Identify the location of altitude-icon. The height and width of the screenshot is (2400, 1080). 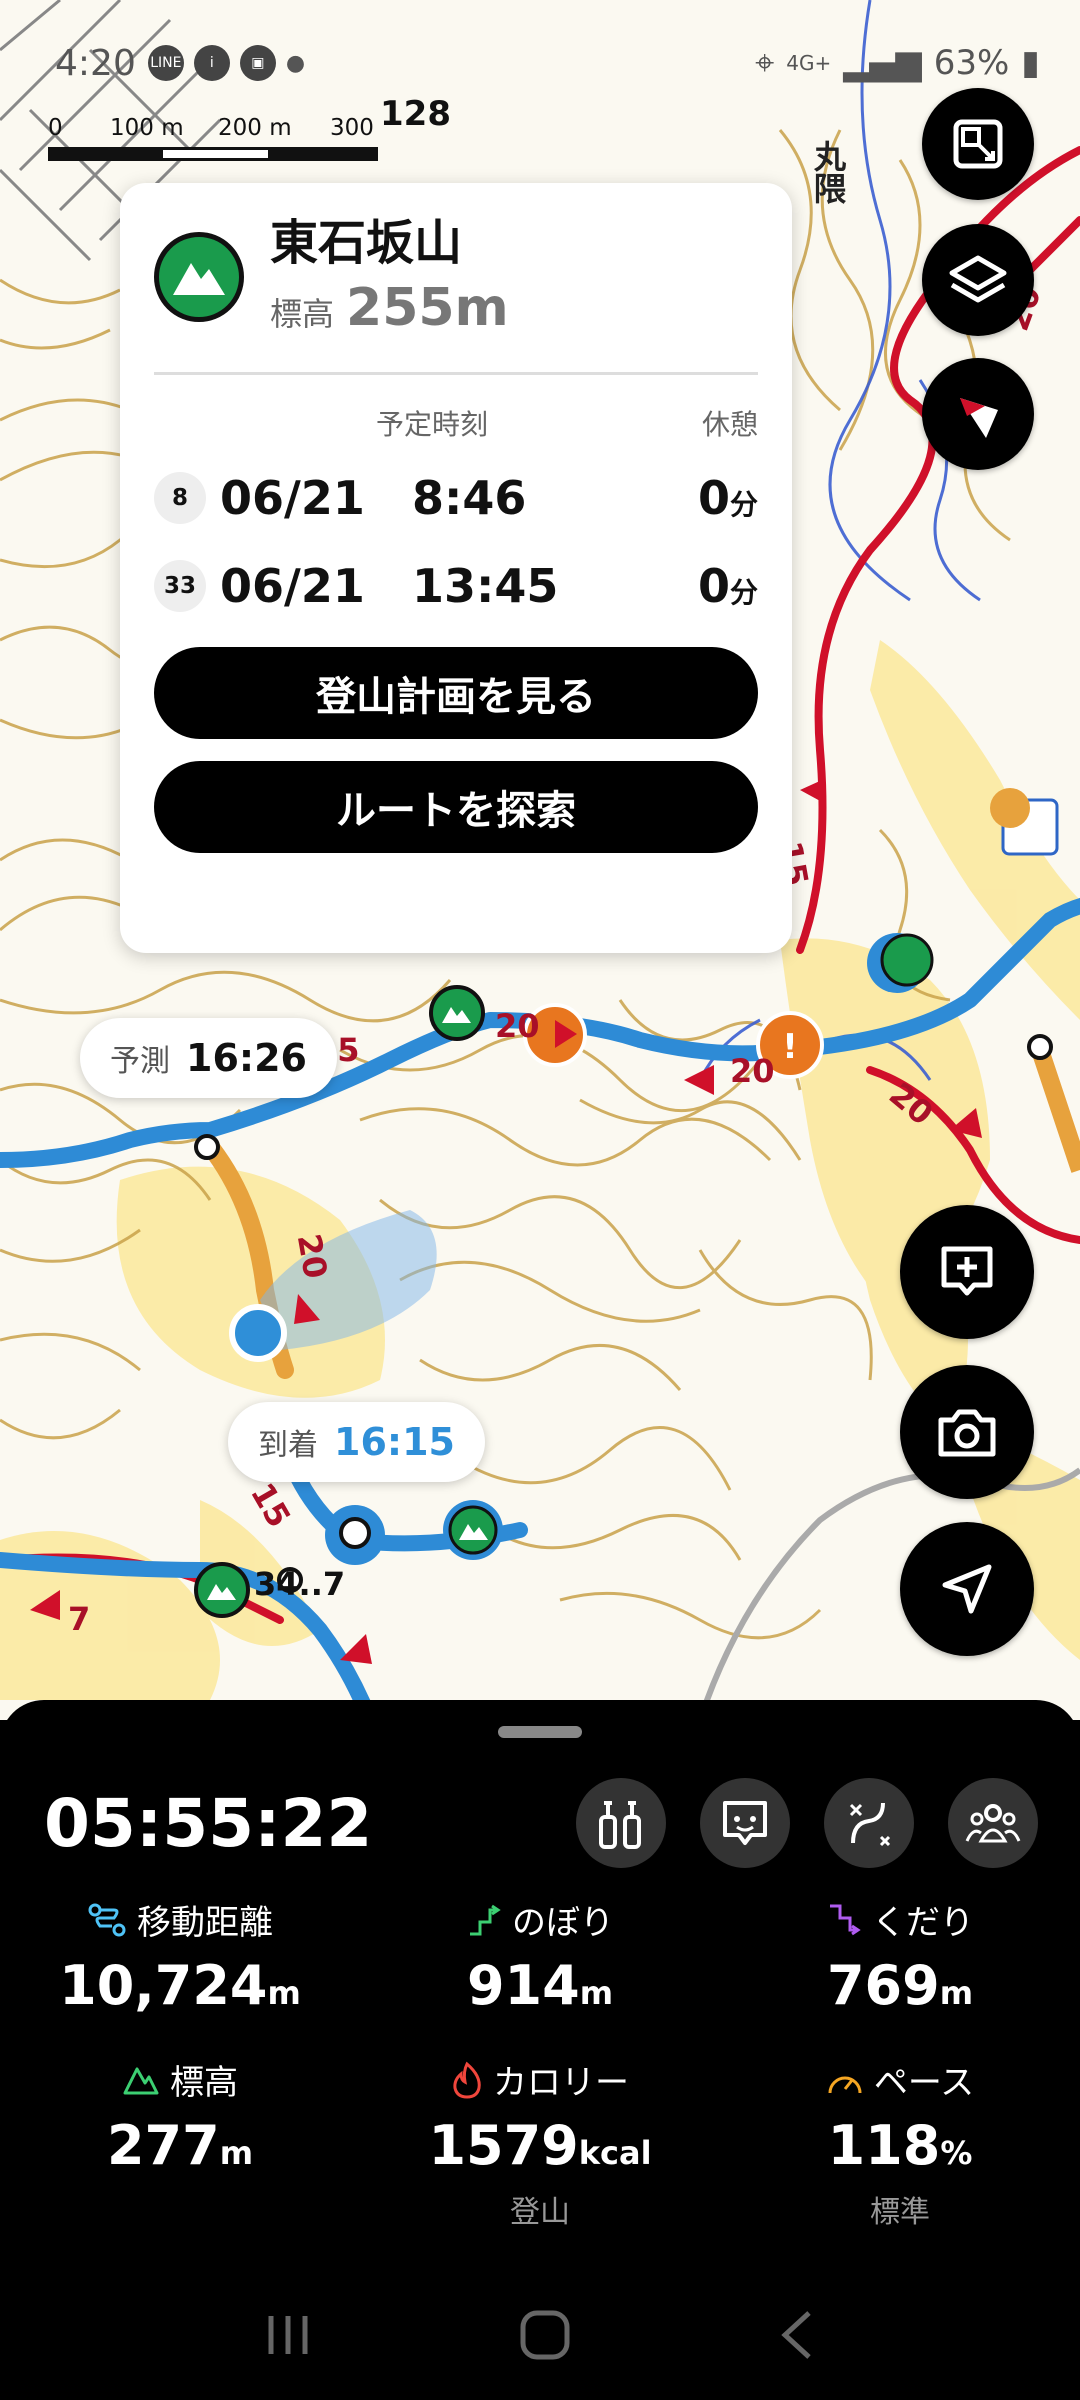
(141, 2080).